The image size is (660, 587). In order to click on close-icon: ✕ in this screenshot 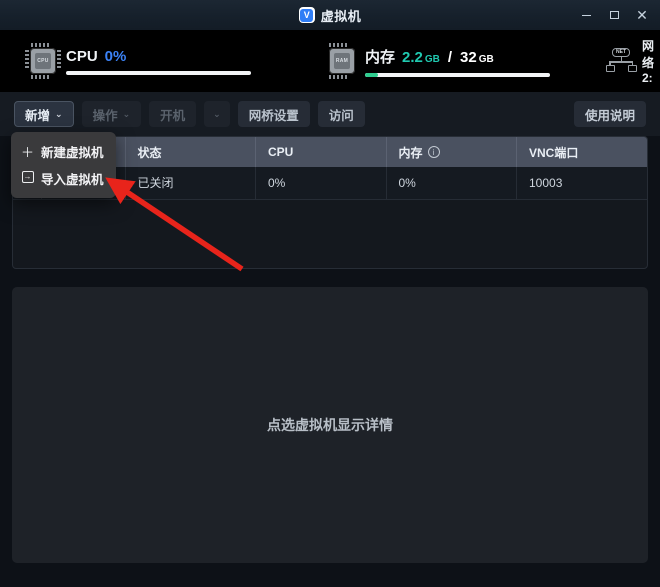, I will do `click(642, 15)`.